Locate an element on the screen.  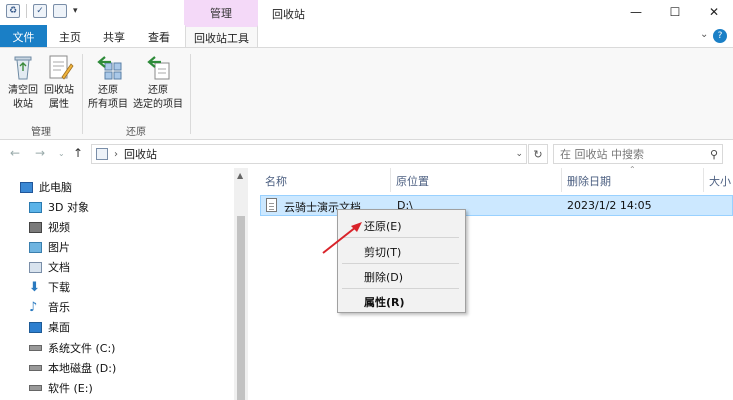
scrollbar-thumb is located at coordinates (241, 308).